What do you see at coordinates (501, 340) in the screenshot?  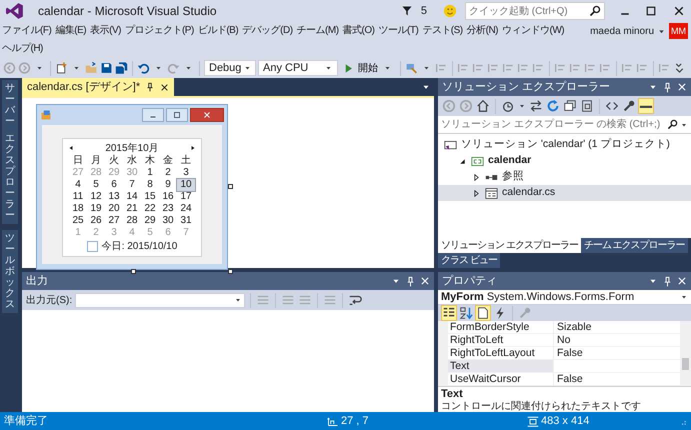 I see `property-name: RightToLeft` at bounding box center [501, 340].